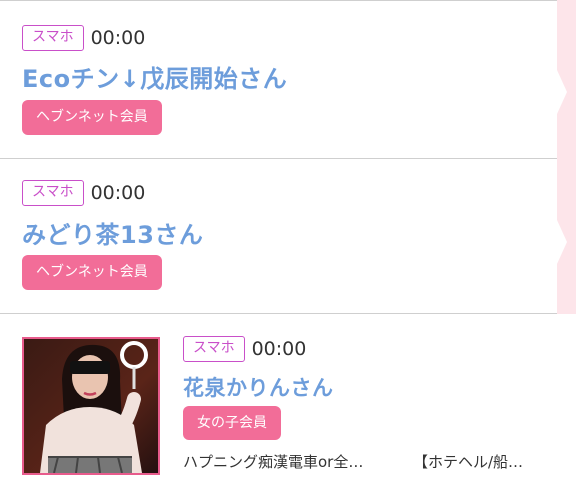 The width and height of the screenshot is (576, 498). I want to click on profile-photo, so click(91, 406).